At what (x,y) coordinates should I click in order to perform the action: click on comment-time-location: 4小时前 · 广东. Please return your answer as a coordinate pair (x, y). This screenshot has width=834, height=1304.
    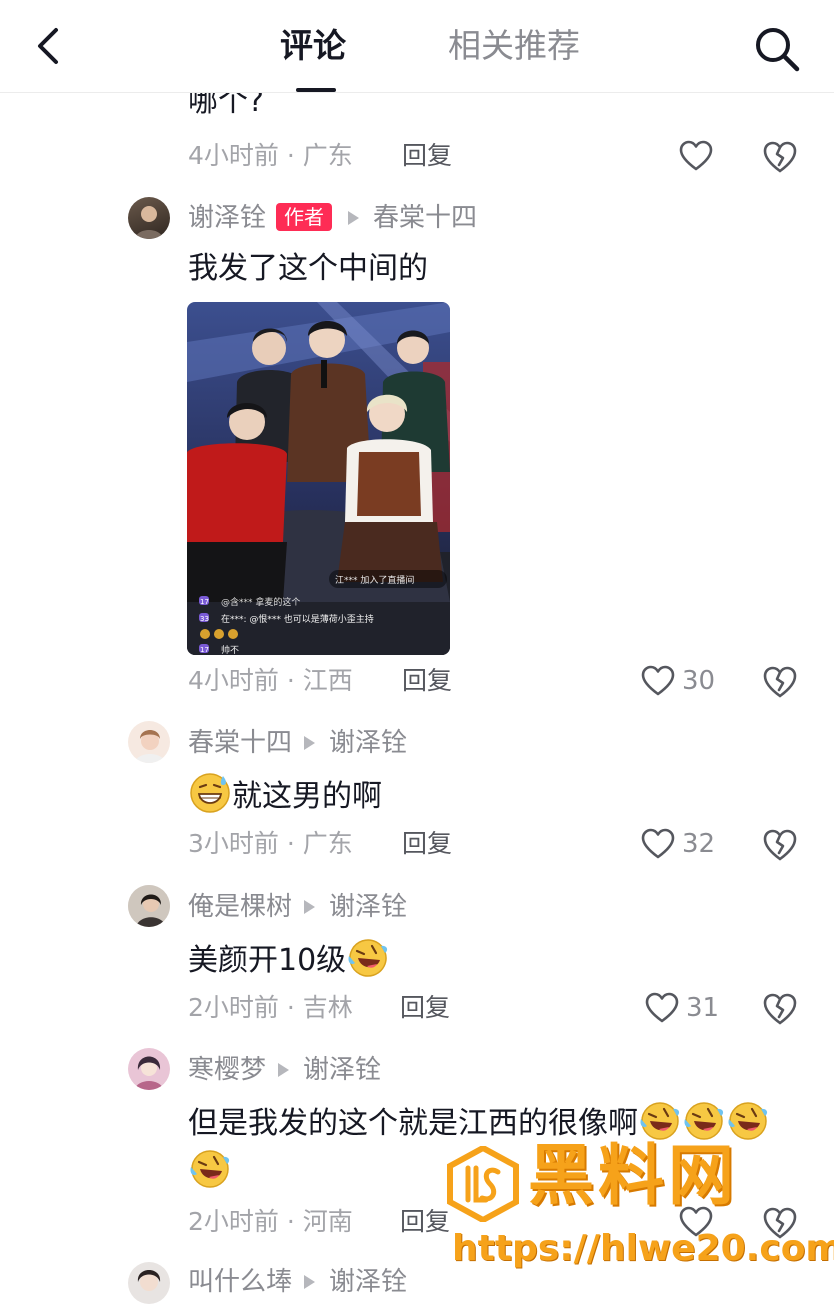
    Looking at the image, I should click on (270, 155).